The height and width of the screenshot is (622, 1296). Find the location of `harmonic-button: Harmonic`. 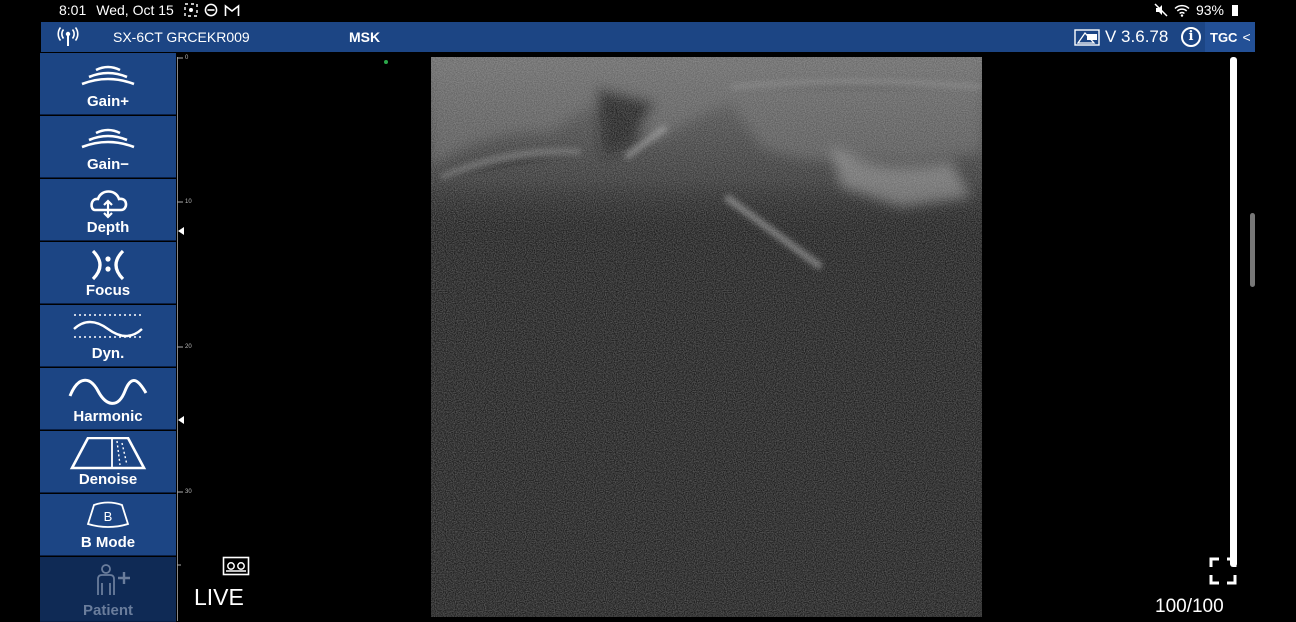

harmonic-button: Harmonic is located at coordinates (108, 399).